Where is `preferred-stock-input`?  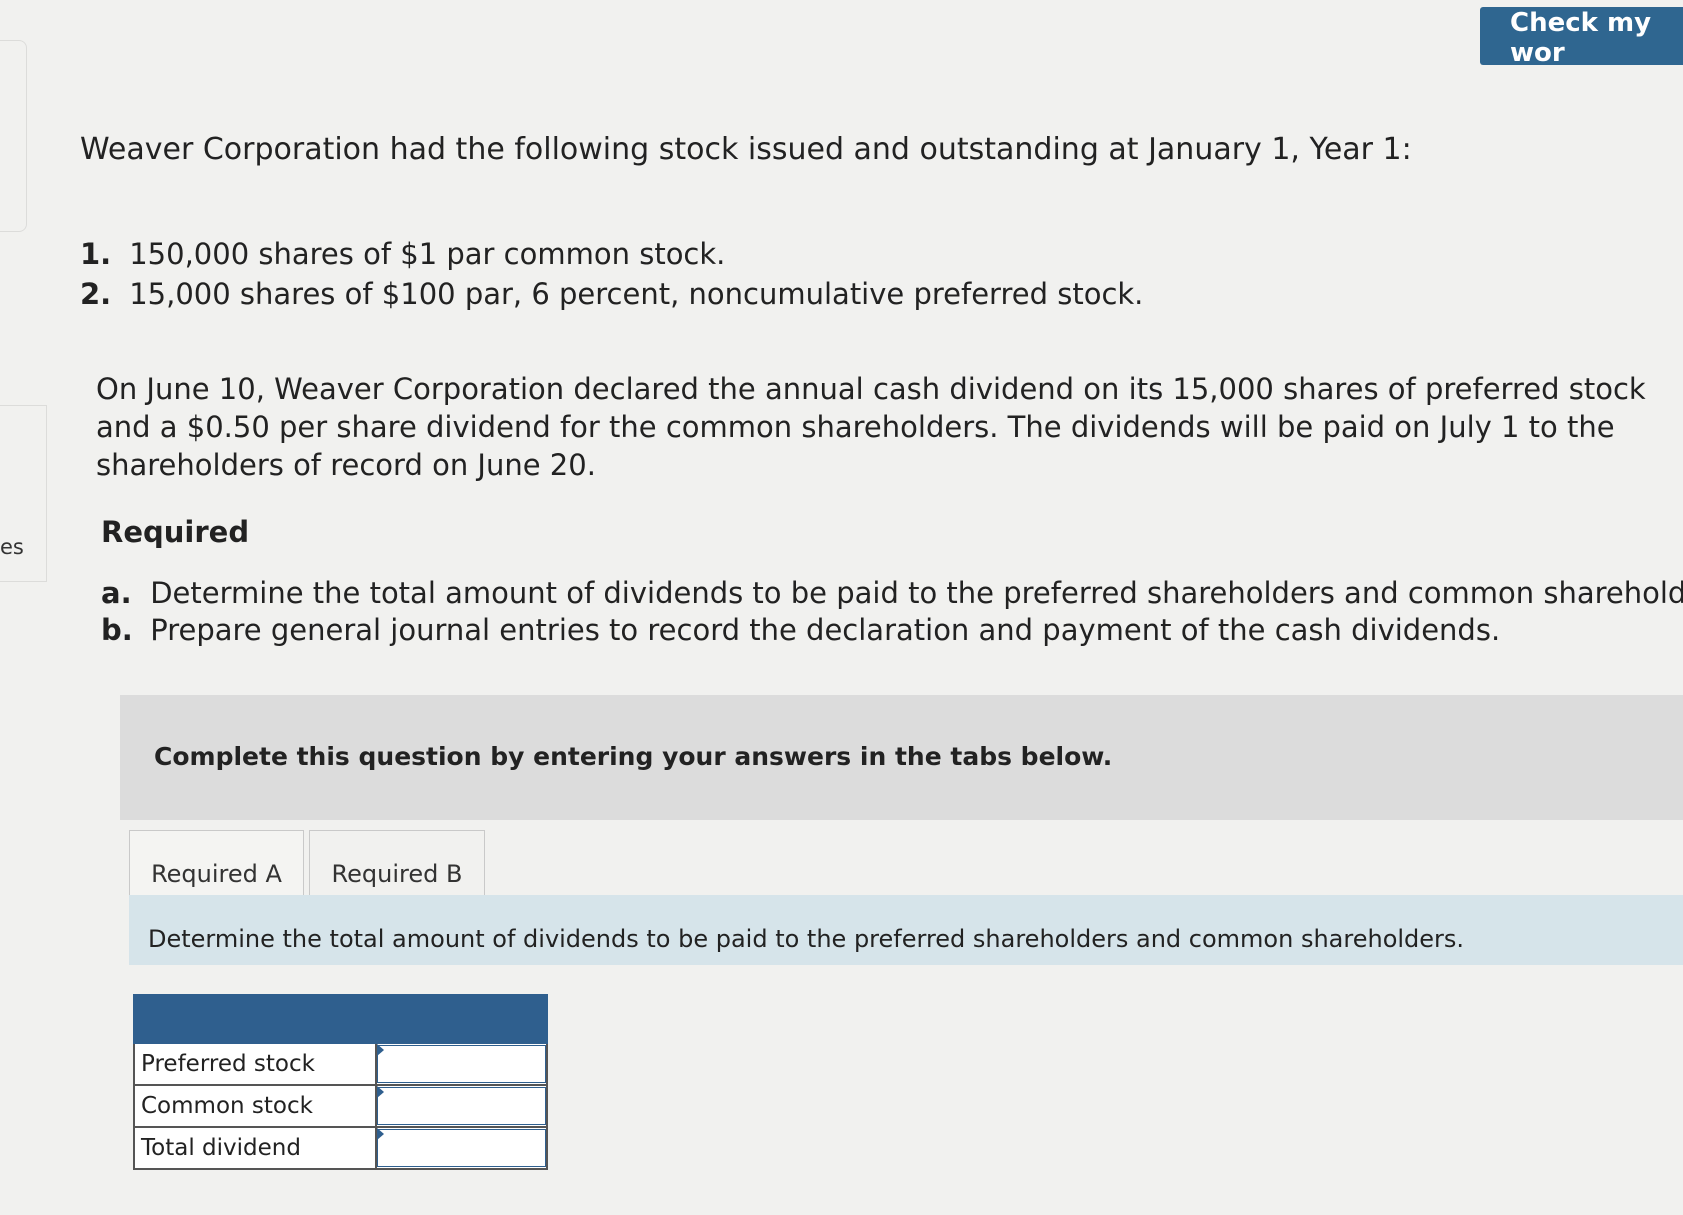
preferred-stock-input is located at coordinates (461, 1064).